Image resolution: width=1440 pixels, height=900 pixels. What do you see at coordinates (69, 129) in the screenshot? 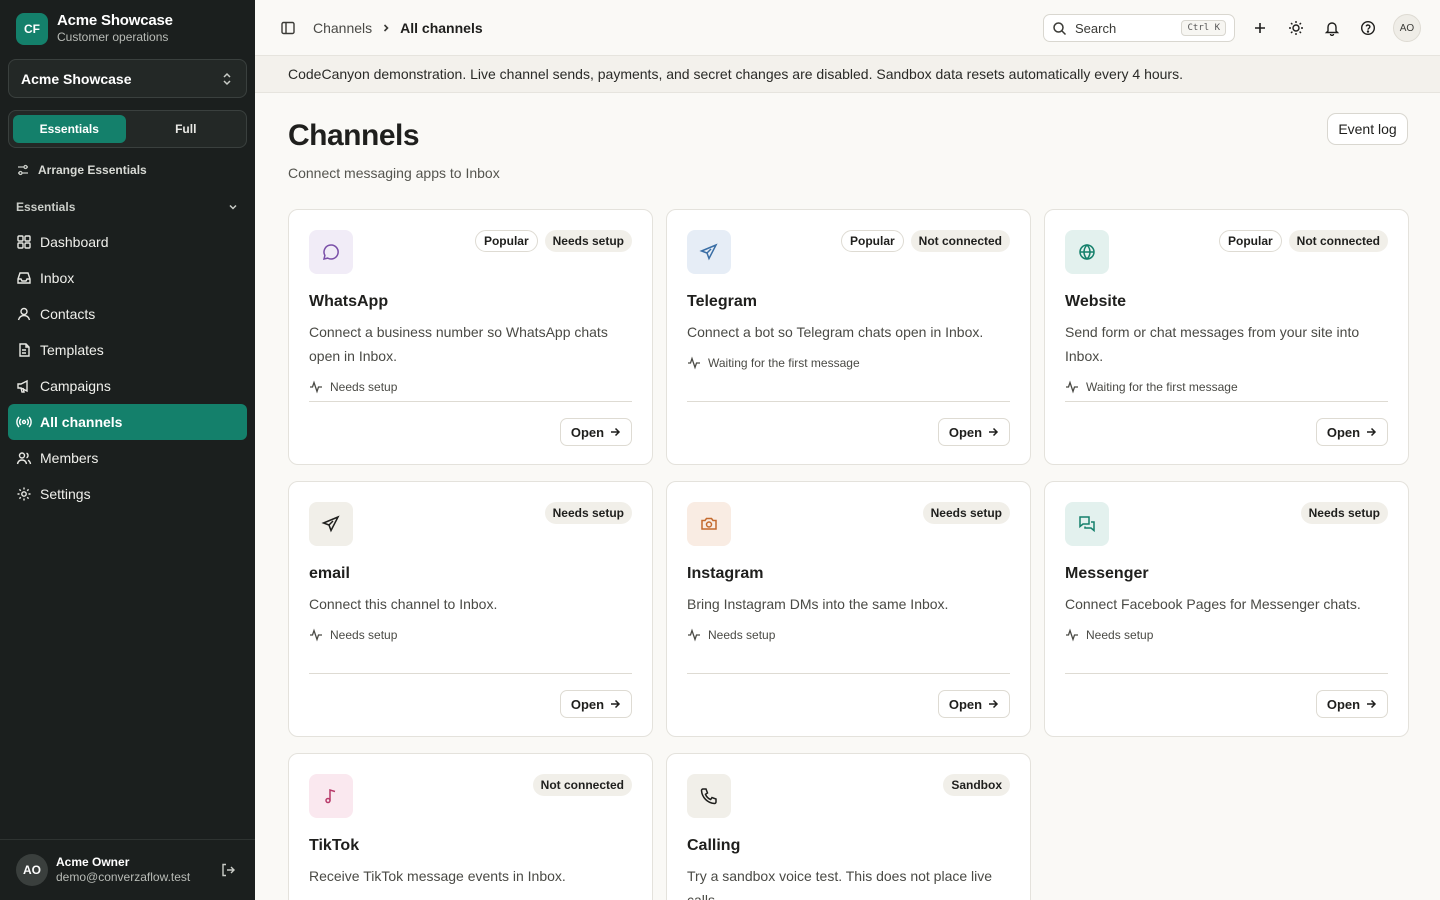
I see `mode-essentials-button: Essentials` at bounding box center [69, 129].